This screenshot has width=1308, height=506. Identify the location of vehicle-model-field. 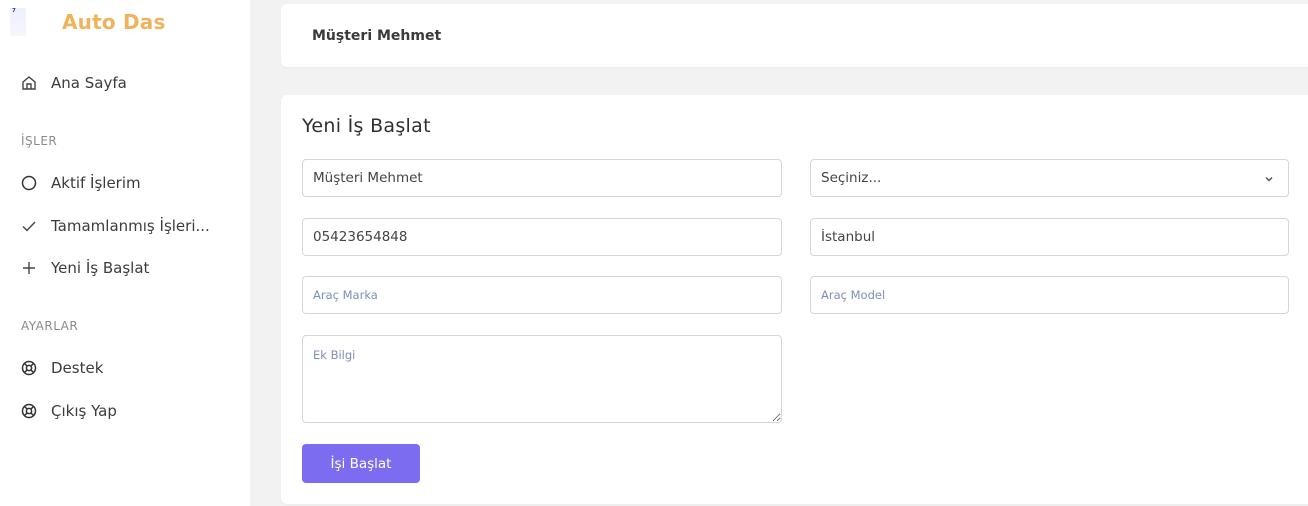
(1049, 295).